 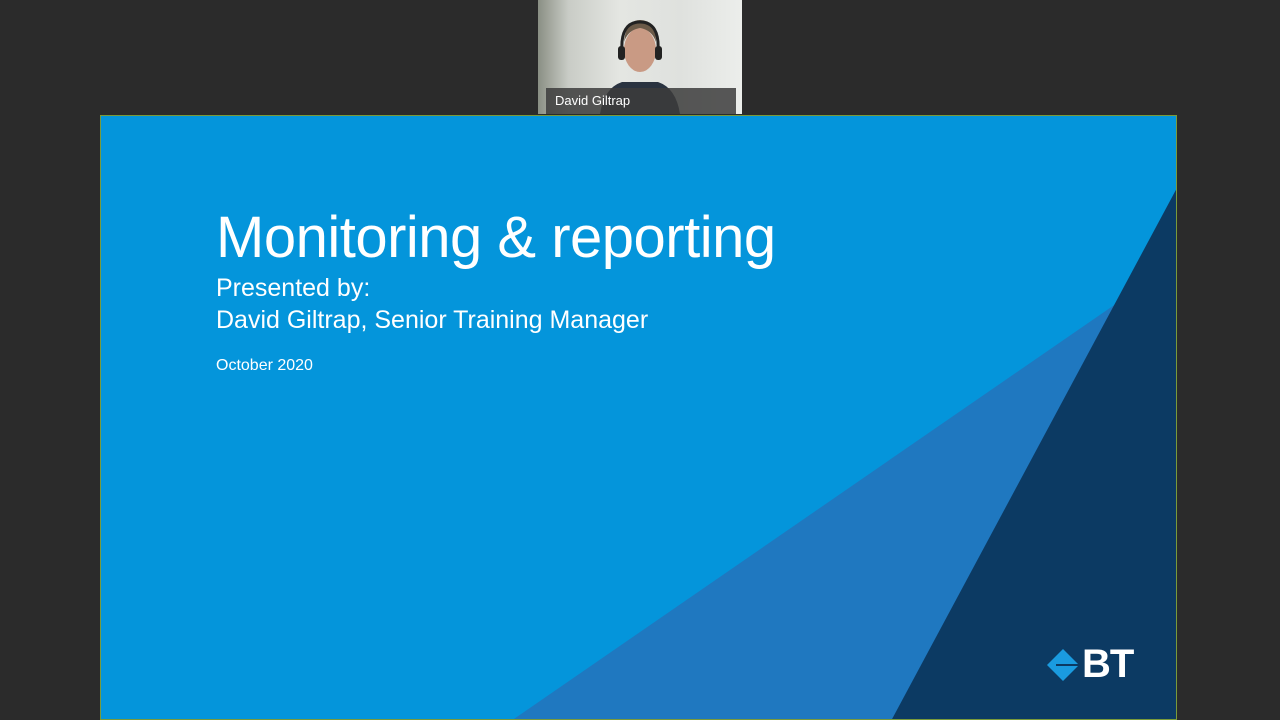 I want to click on bt-logo: BT, so click(x=1090, y=664).